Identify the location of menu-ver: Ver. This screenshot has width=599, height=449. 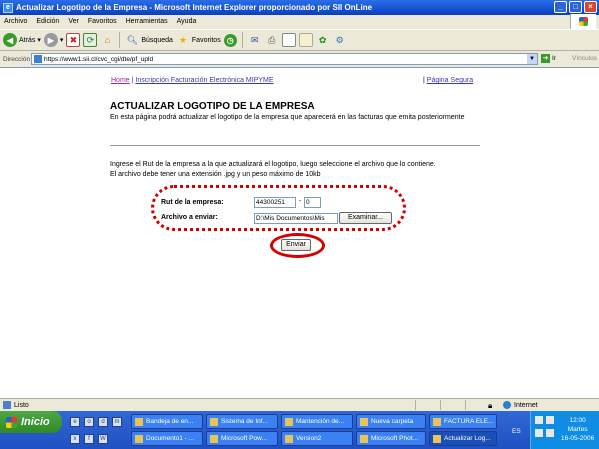
(73, 21).